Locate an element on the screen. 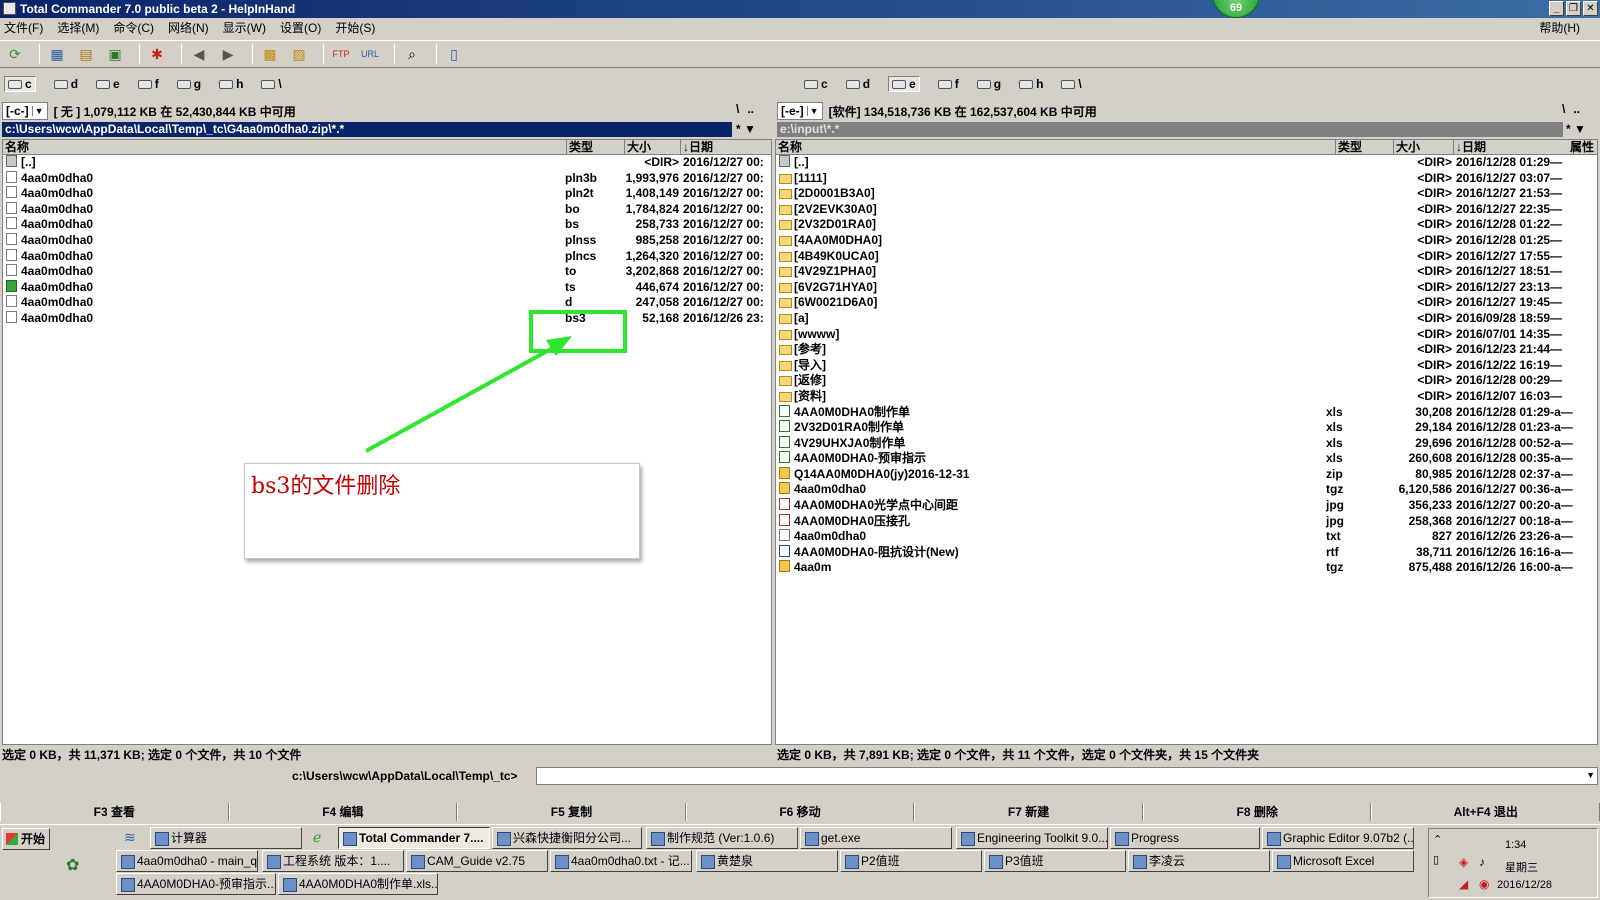  right-path-star: * ▼ is located at coordinates (1576, 129).